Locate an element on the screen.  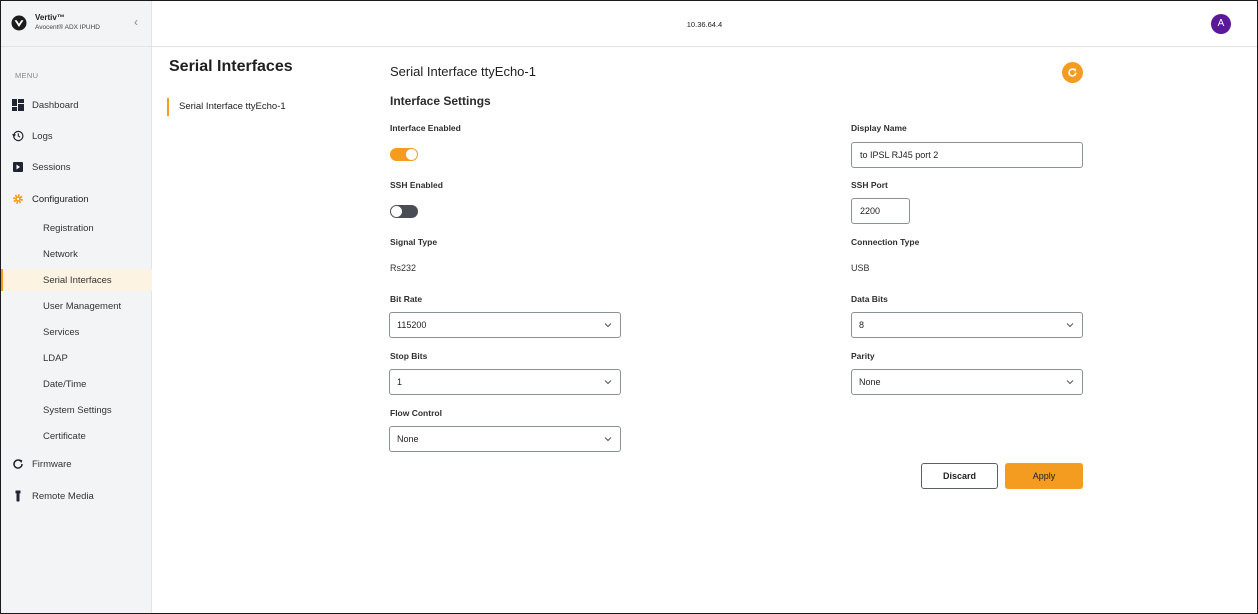
bit-rate-value: 115200 is located at coordinates (412, 325).